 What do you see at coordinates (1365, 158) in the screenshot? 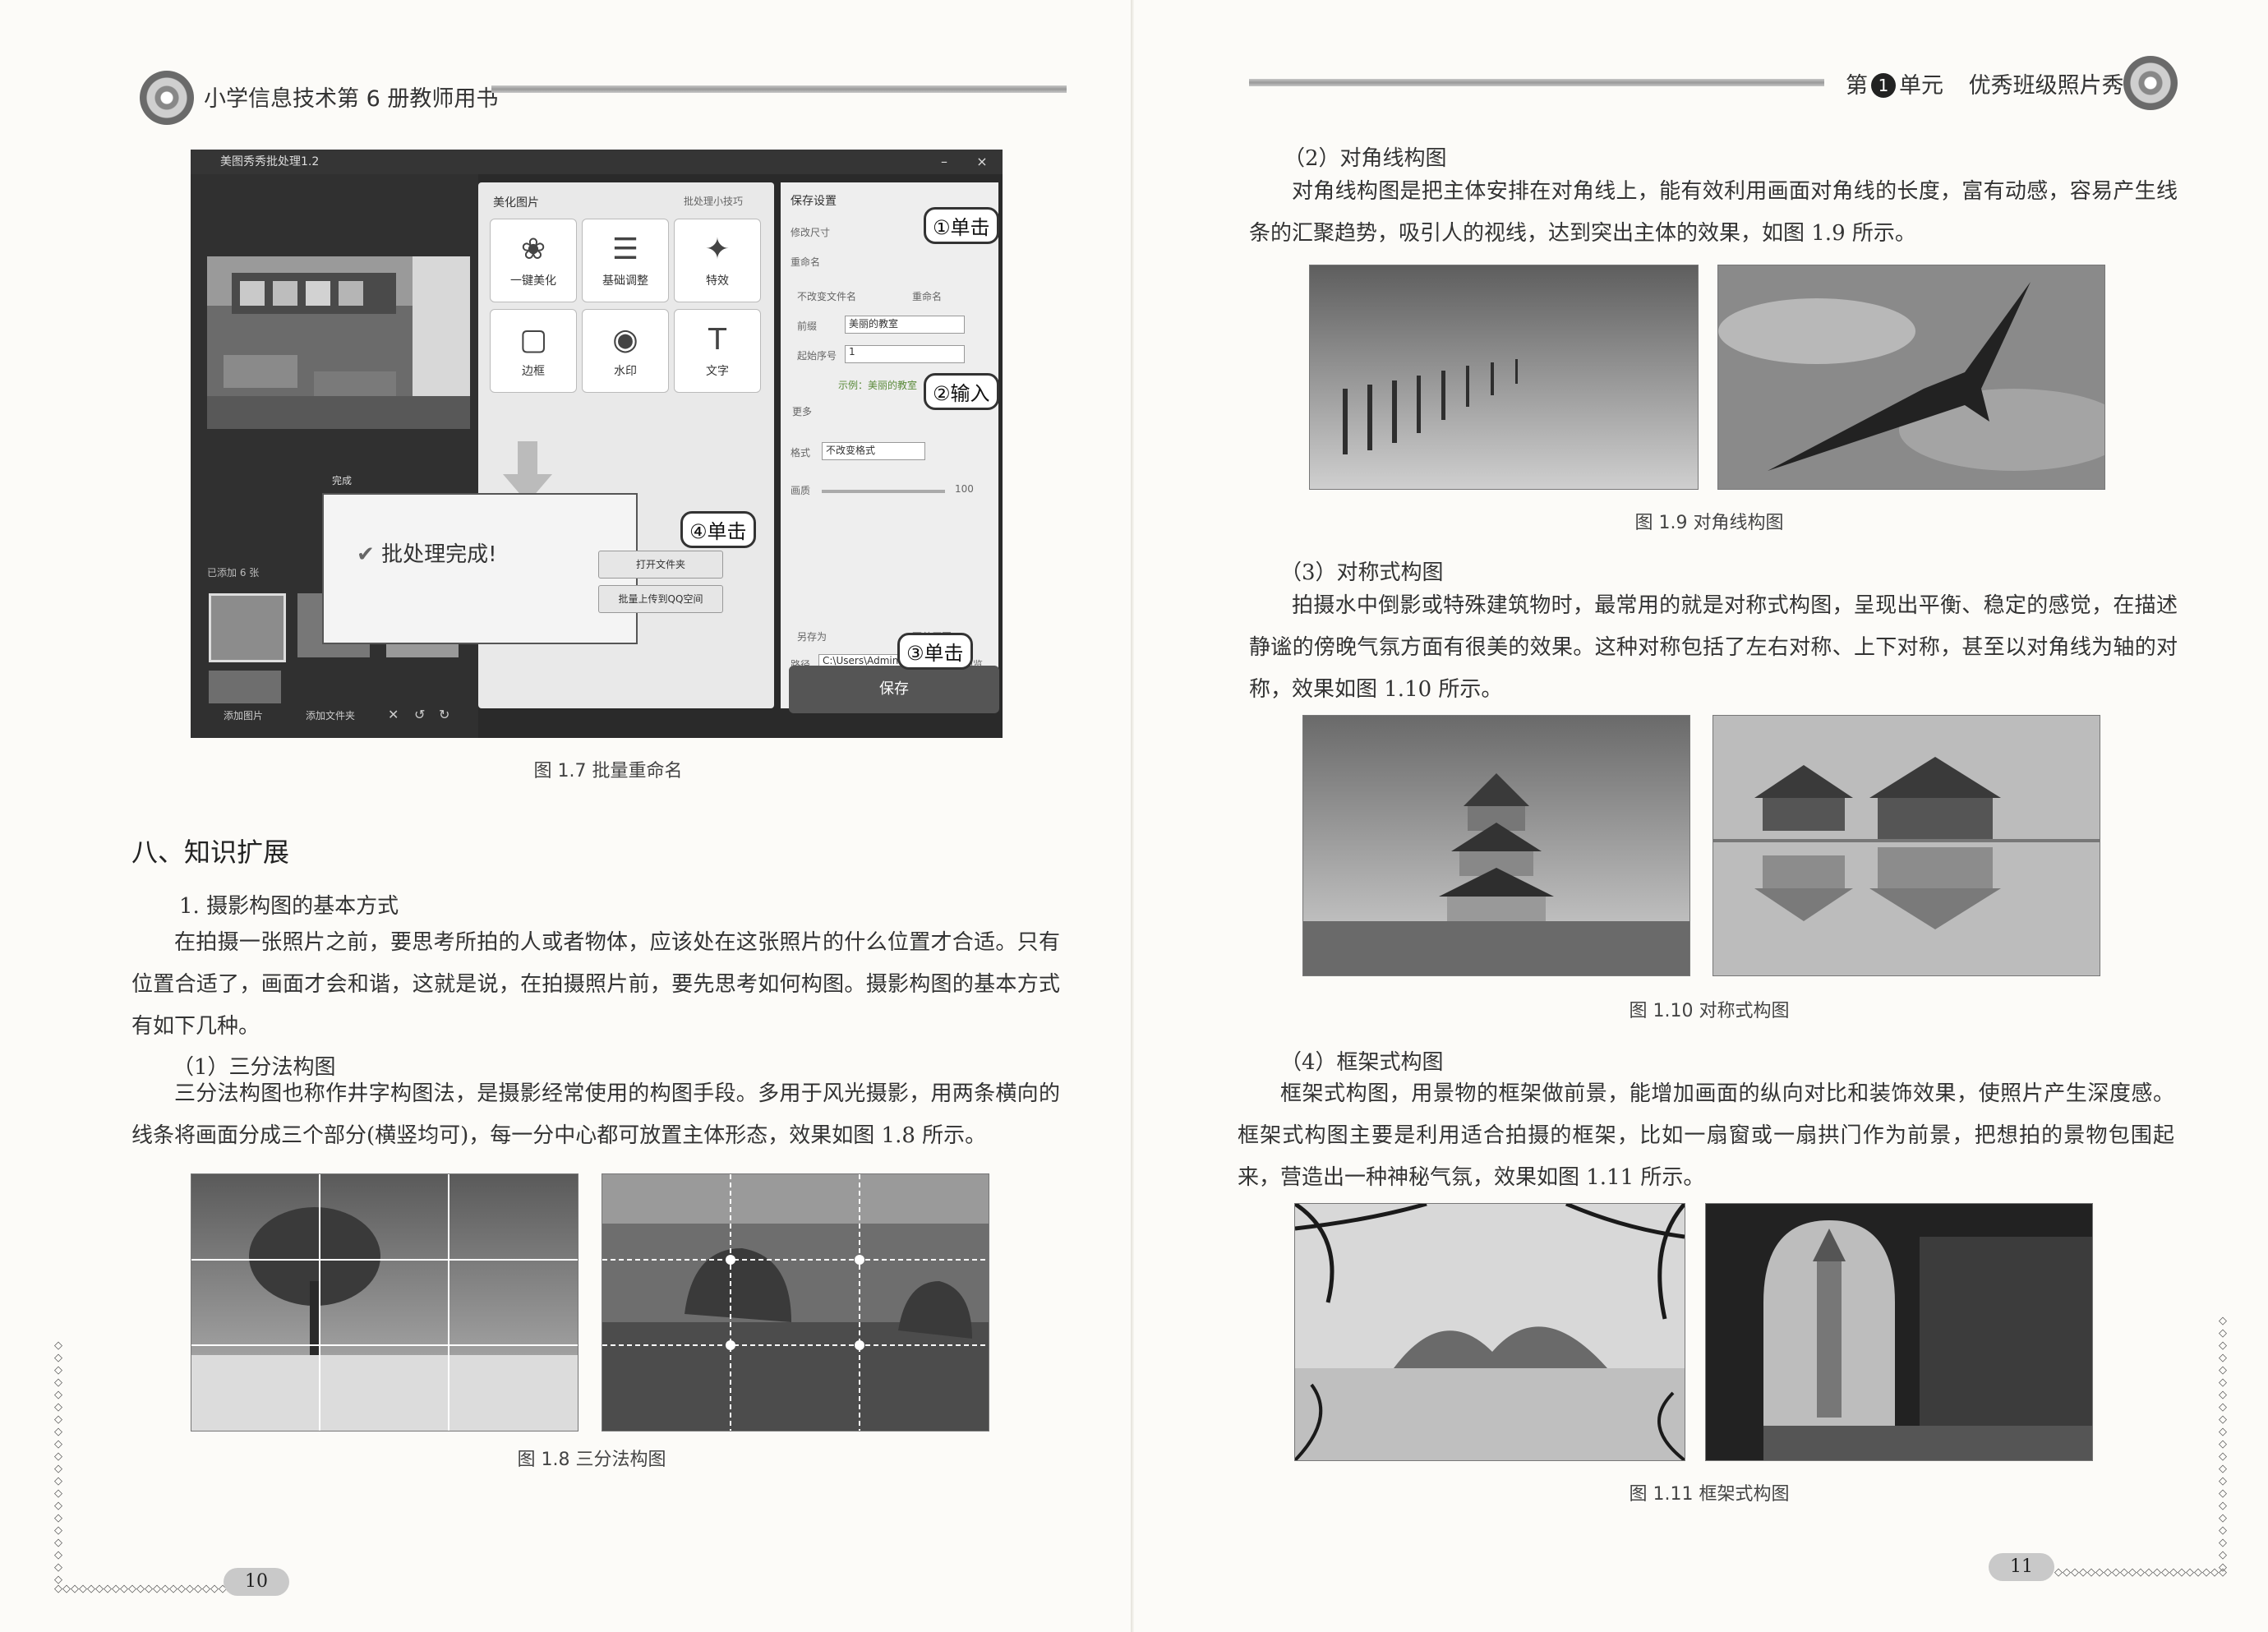
I see `item2-title: （2）对角线构图` at bounding box center [1365, 158].